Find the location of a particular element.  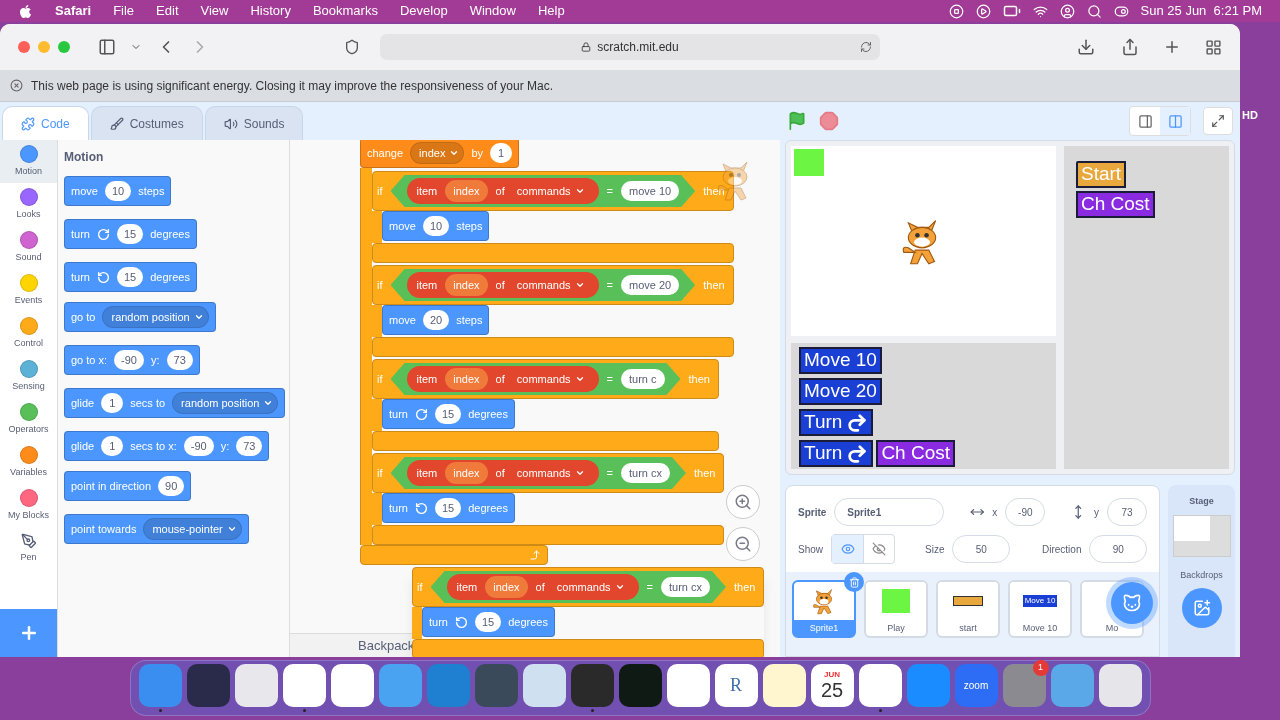

fullscreen-button is located at coordinates (1218, 121).